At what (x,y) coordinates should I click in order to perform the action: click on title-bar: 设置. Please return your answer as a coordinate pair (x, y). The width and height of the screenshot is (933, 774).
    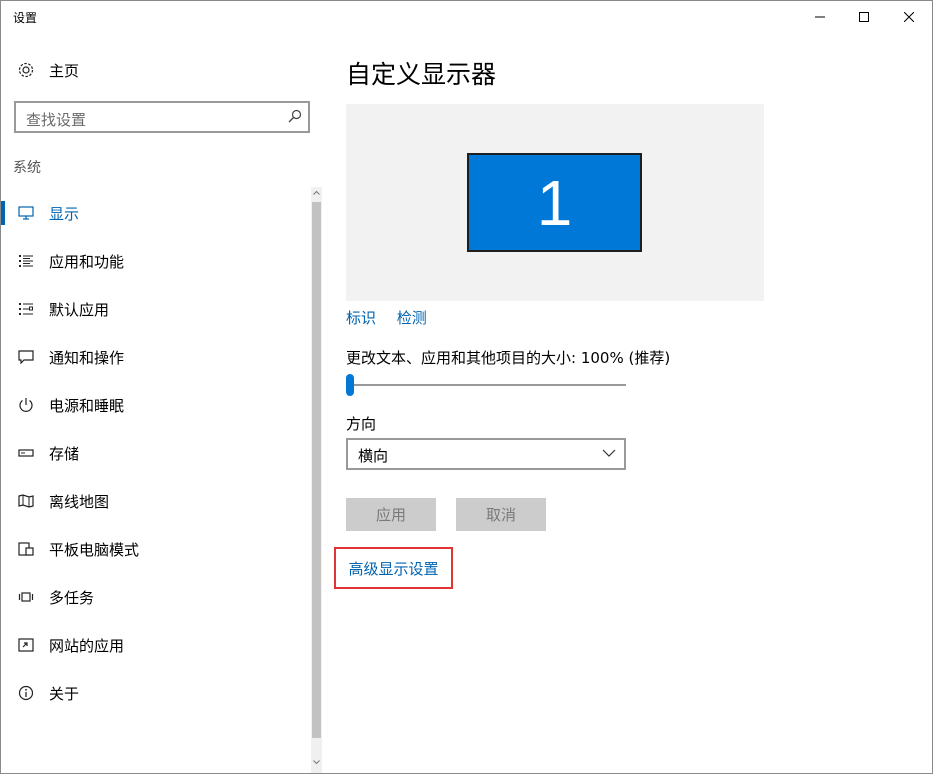
    Looking at the image, I should click on (466, 17).